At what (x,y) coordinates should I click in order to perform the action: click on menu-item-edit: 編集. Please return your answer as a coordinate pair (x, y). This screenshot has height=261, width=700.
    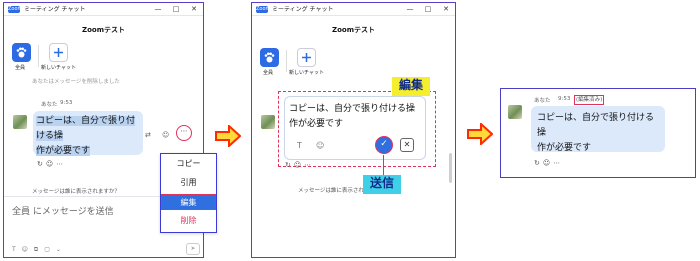
    Looking at the image, I should click on (188, 202).